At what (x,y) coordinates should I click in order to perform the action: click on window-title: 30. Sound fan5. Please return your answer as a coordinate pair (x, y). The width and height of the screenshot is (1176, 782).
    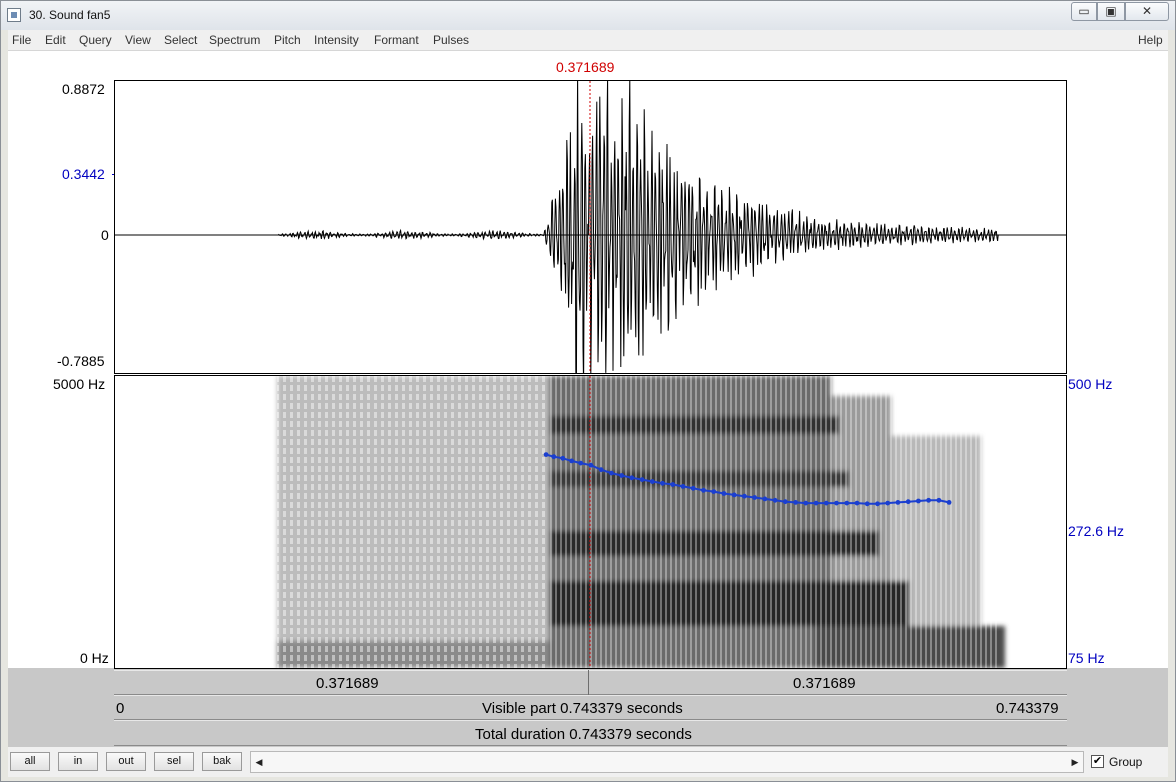
    Looking at the image, I should click on (70, 15).